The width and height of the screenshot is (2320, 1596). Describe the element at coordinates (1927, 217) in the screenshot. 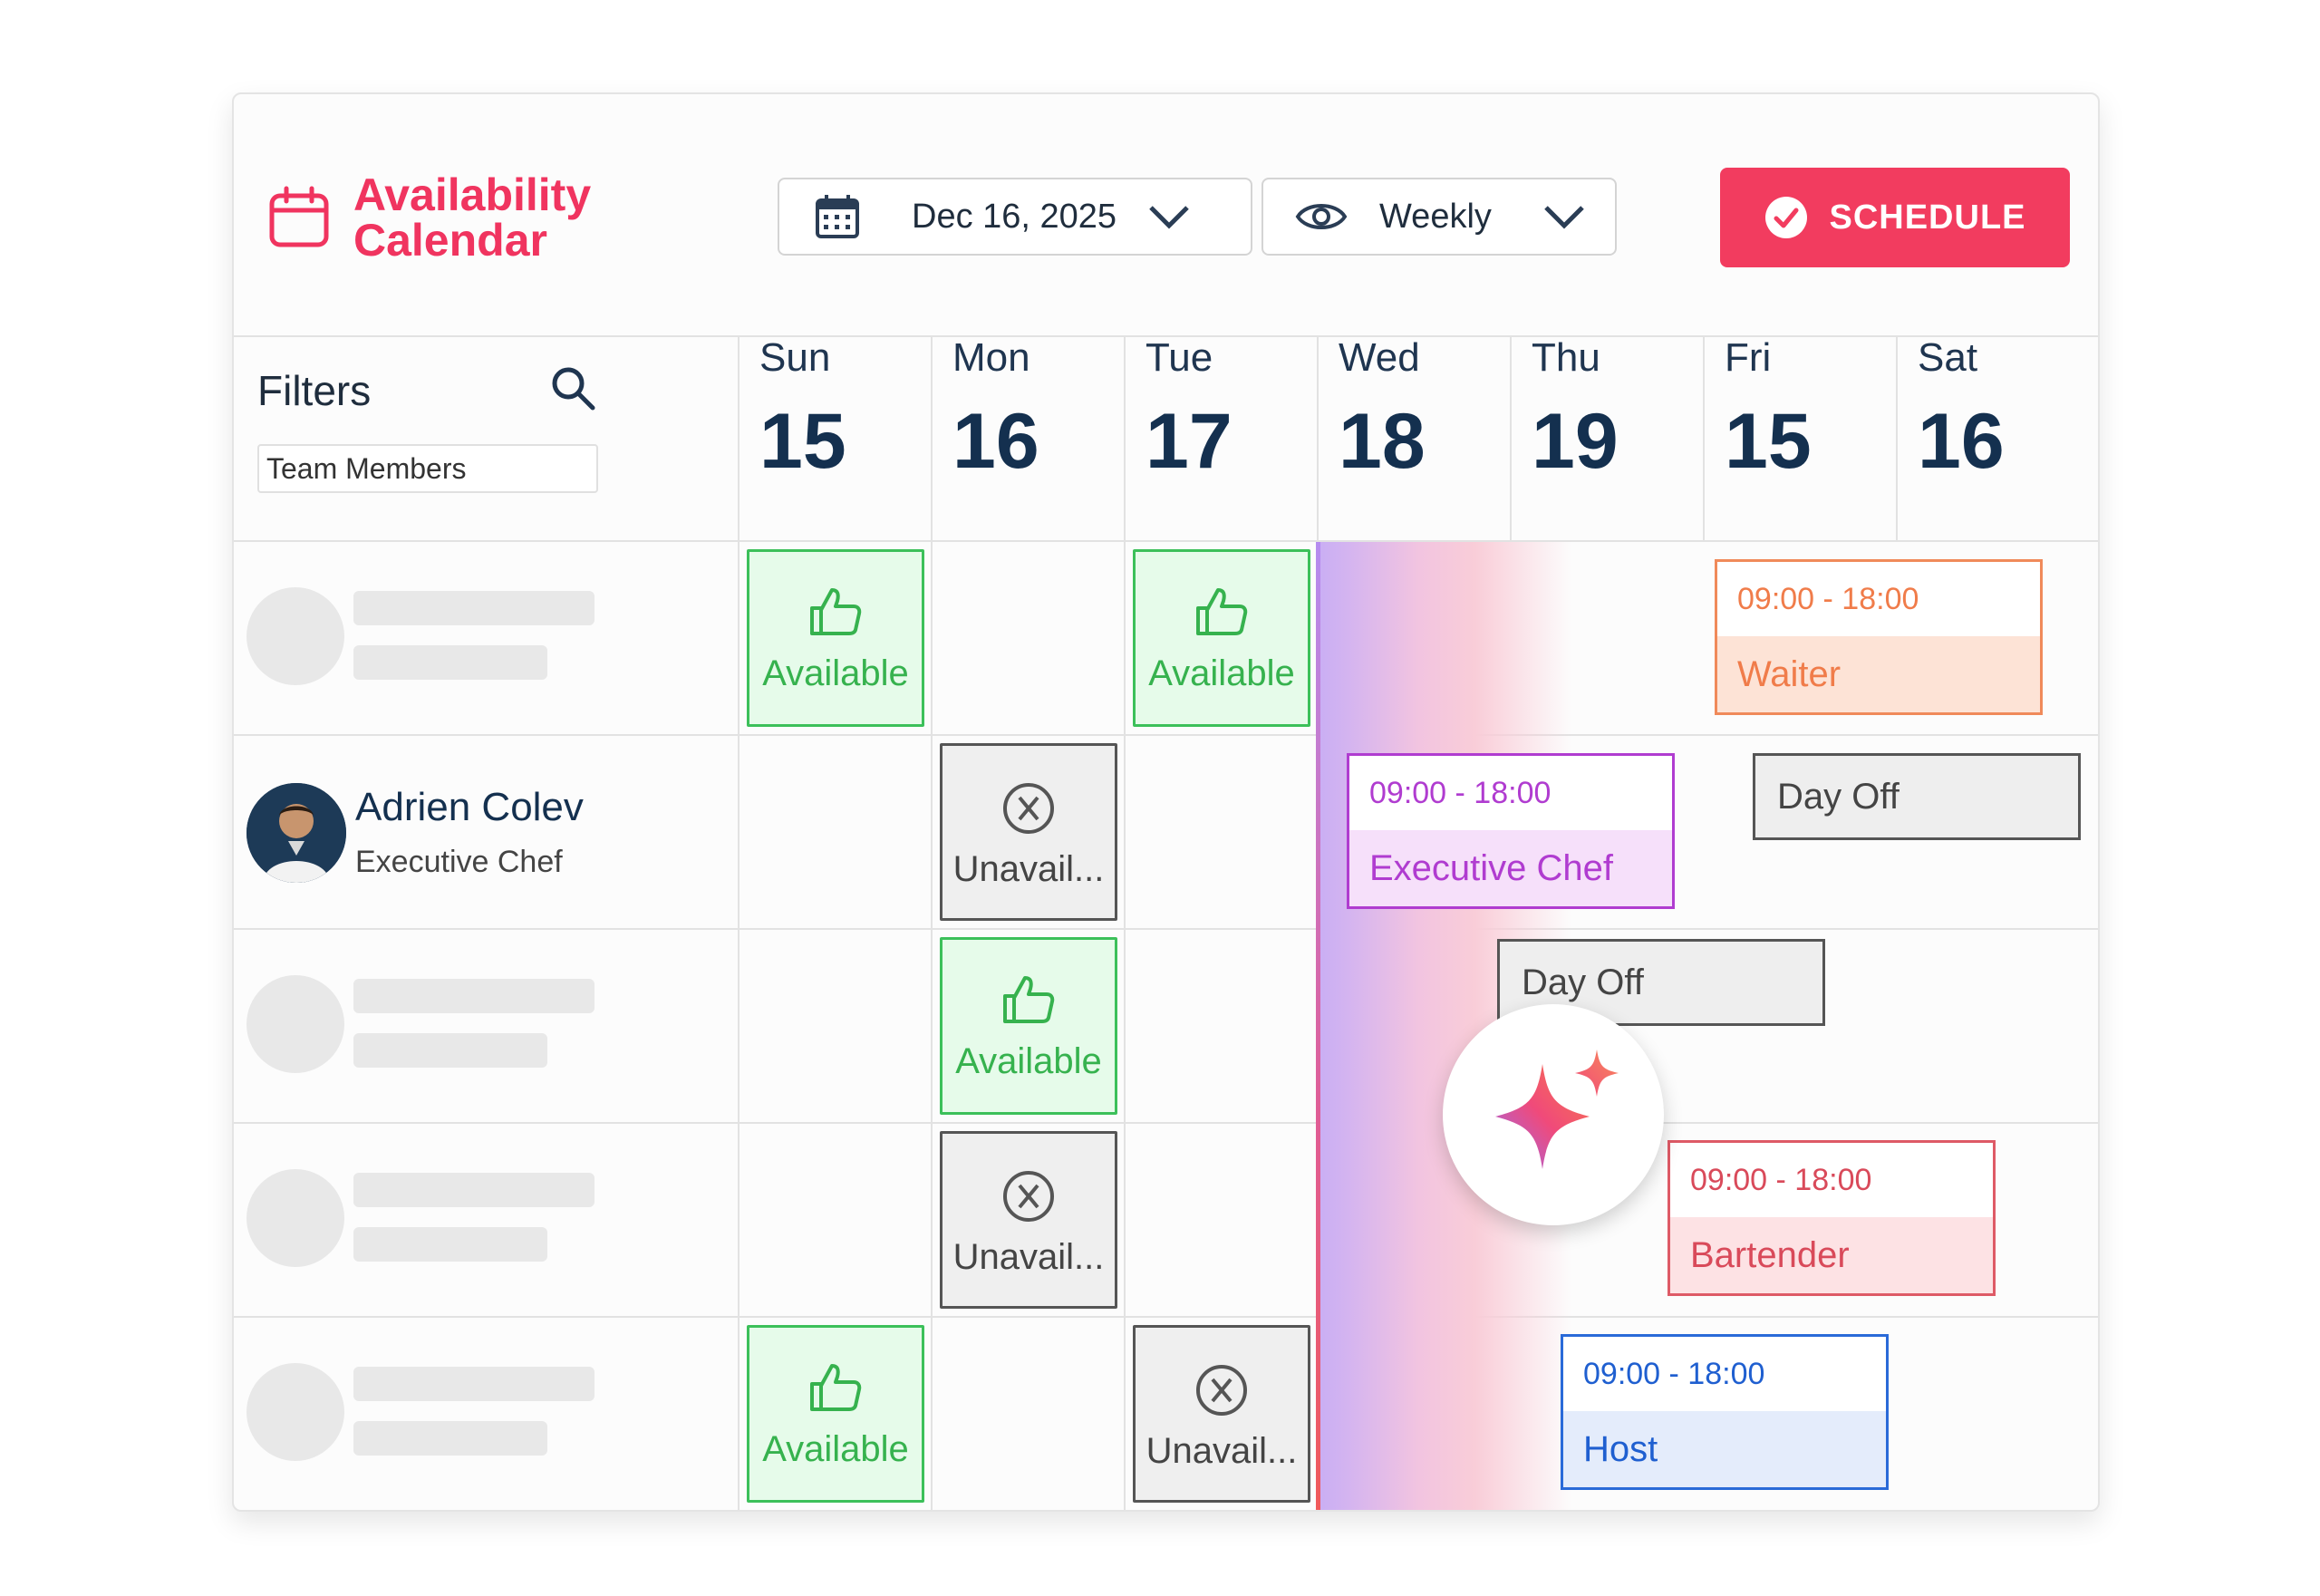

I see `schedule-label: SCHEDULE` at that location.